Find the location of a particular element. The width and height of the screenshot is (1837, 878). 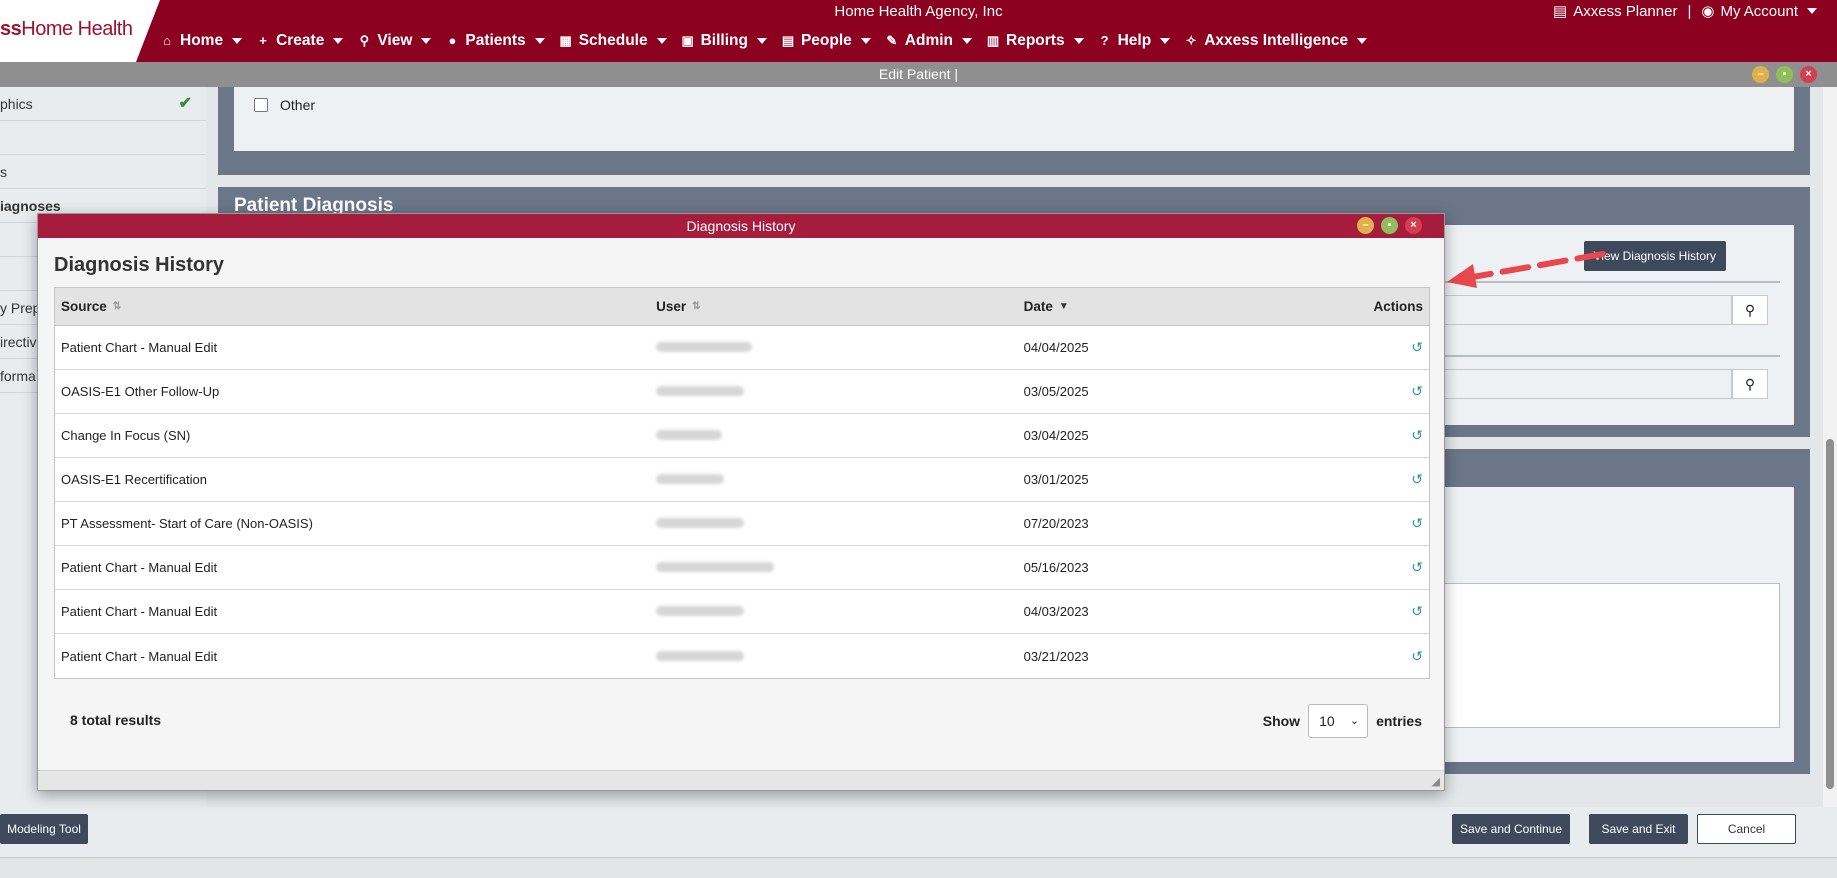

chevron-down-icon: ⌄ is located at coordinates (1354, 721).